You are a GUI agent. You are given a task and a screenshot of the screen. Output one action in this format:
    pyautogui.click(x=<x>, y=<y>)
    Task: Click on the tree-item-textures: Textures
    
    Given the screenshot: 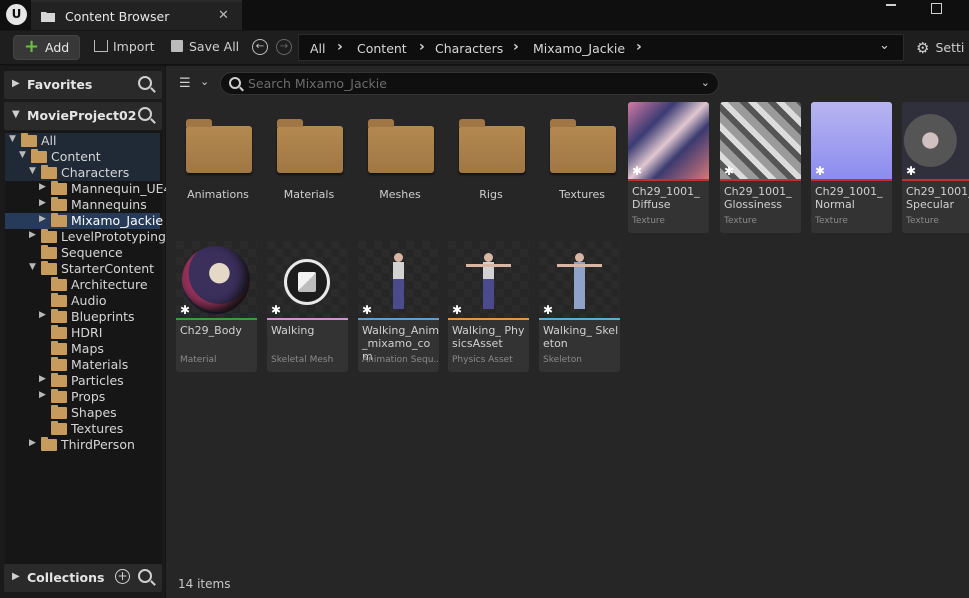 What is the action you would take?
    pyautogui.click(x=82, y=429)
    